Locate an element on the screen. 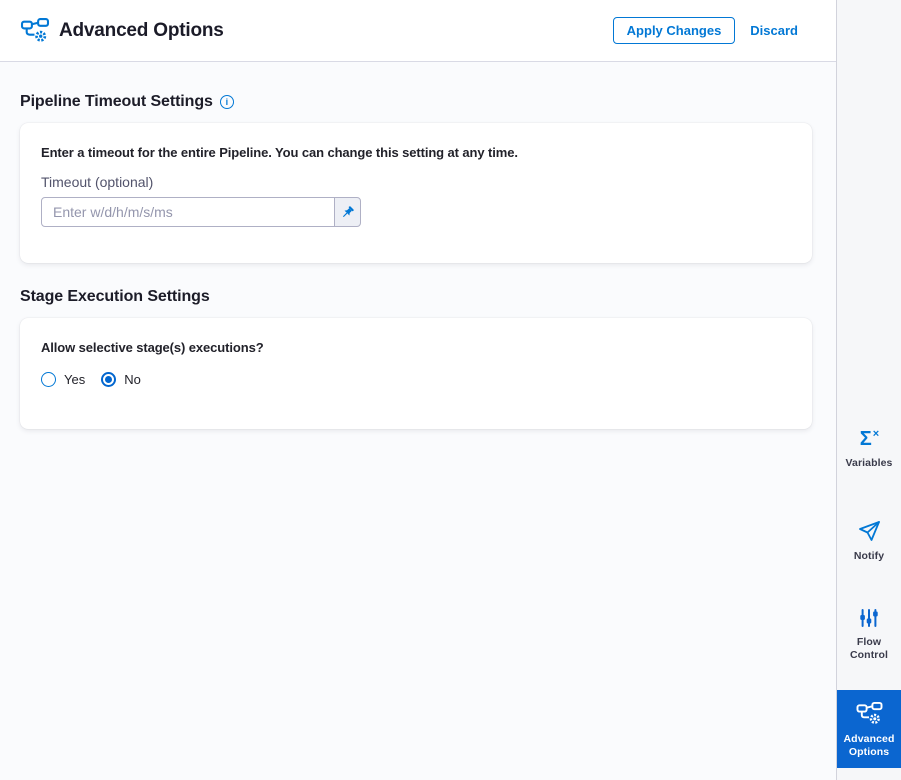 The width and height of the screenshot is (901, 780). timeout-field-label: Timeout (optional) is located at coordinates (97, 182).